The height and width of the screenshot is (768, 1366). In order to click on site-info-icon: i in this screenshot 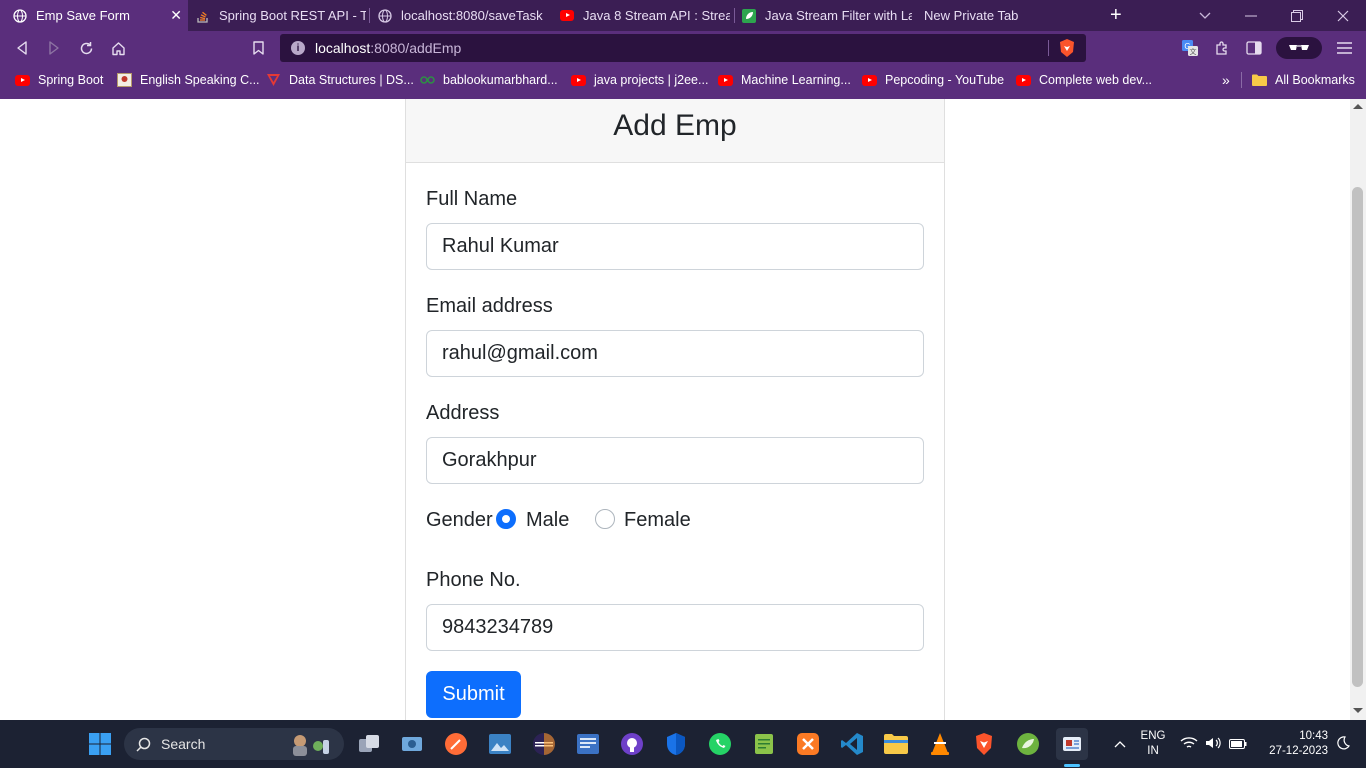, I will do `click(298, 48)`.